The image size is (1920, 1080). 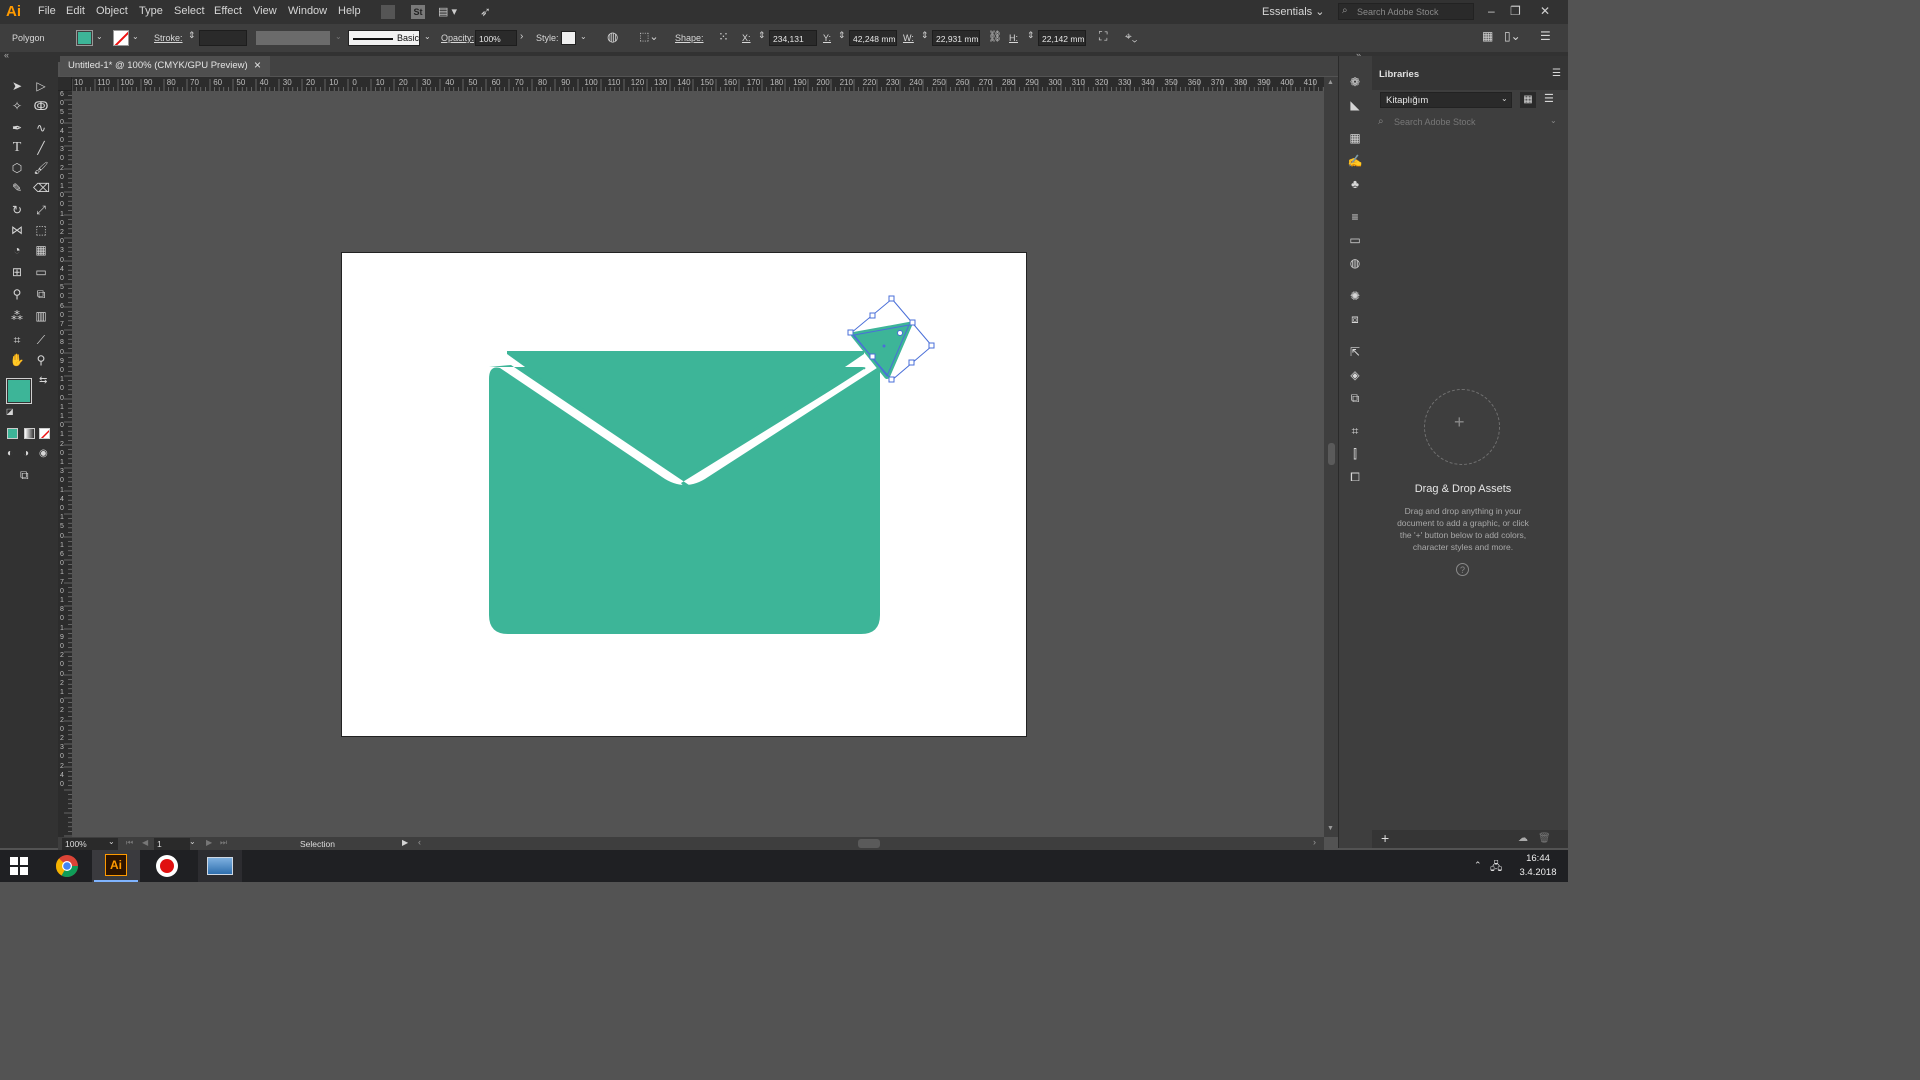 I want to click on menu-window: Window, so click(x=307, y=11).